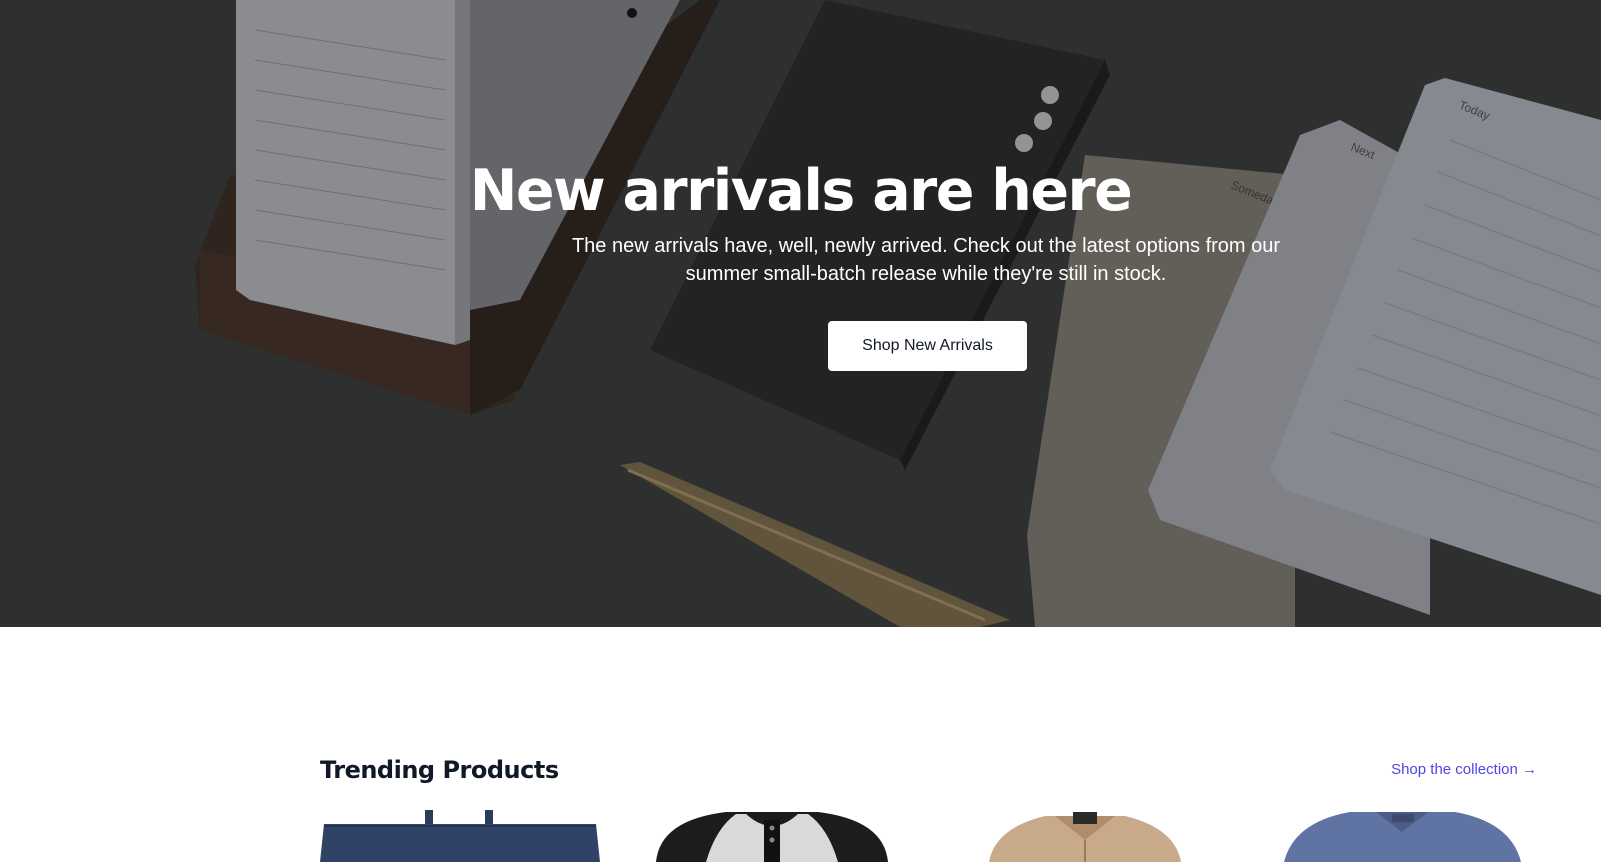 The width and height of the screenshot is (1601, 862). I want to click on blue-vneck-tee-image, so click(1402, 837).